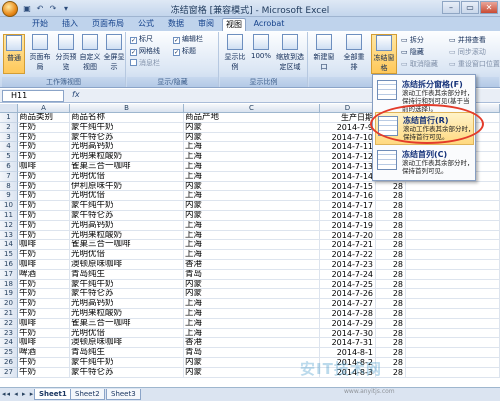 The image size is (500, 401). What do you see at coordinates (252, 118) in the screenshot?
I see `table-cell: 商品产地` at bounding box center [252, 118].